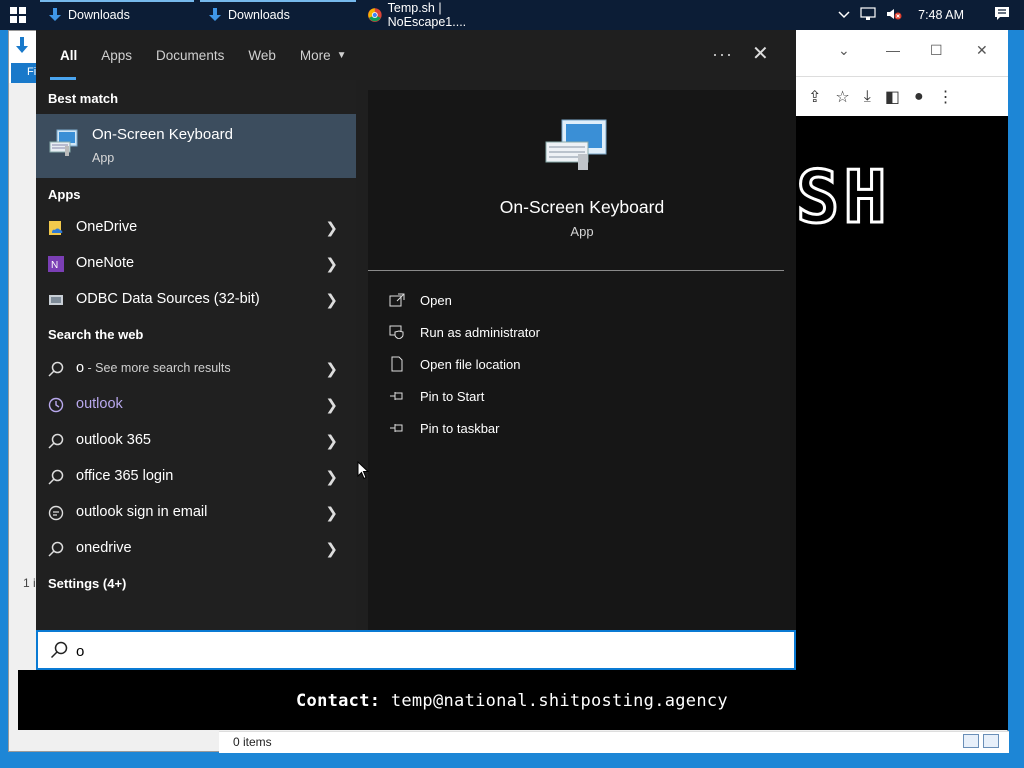 This screenshot has width=1024, height=768. Describe the element at coordinates (844, 15) in the screenshot. I see `chevron-up-icon` at that location.